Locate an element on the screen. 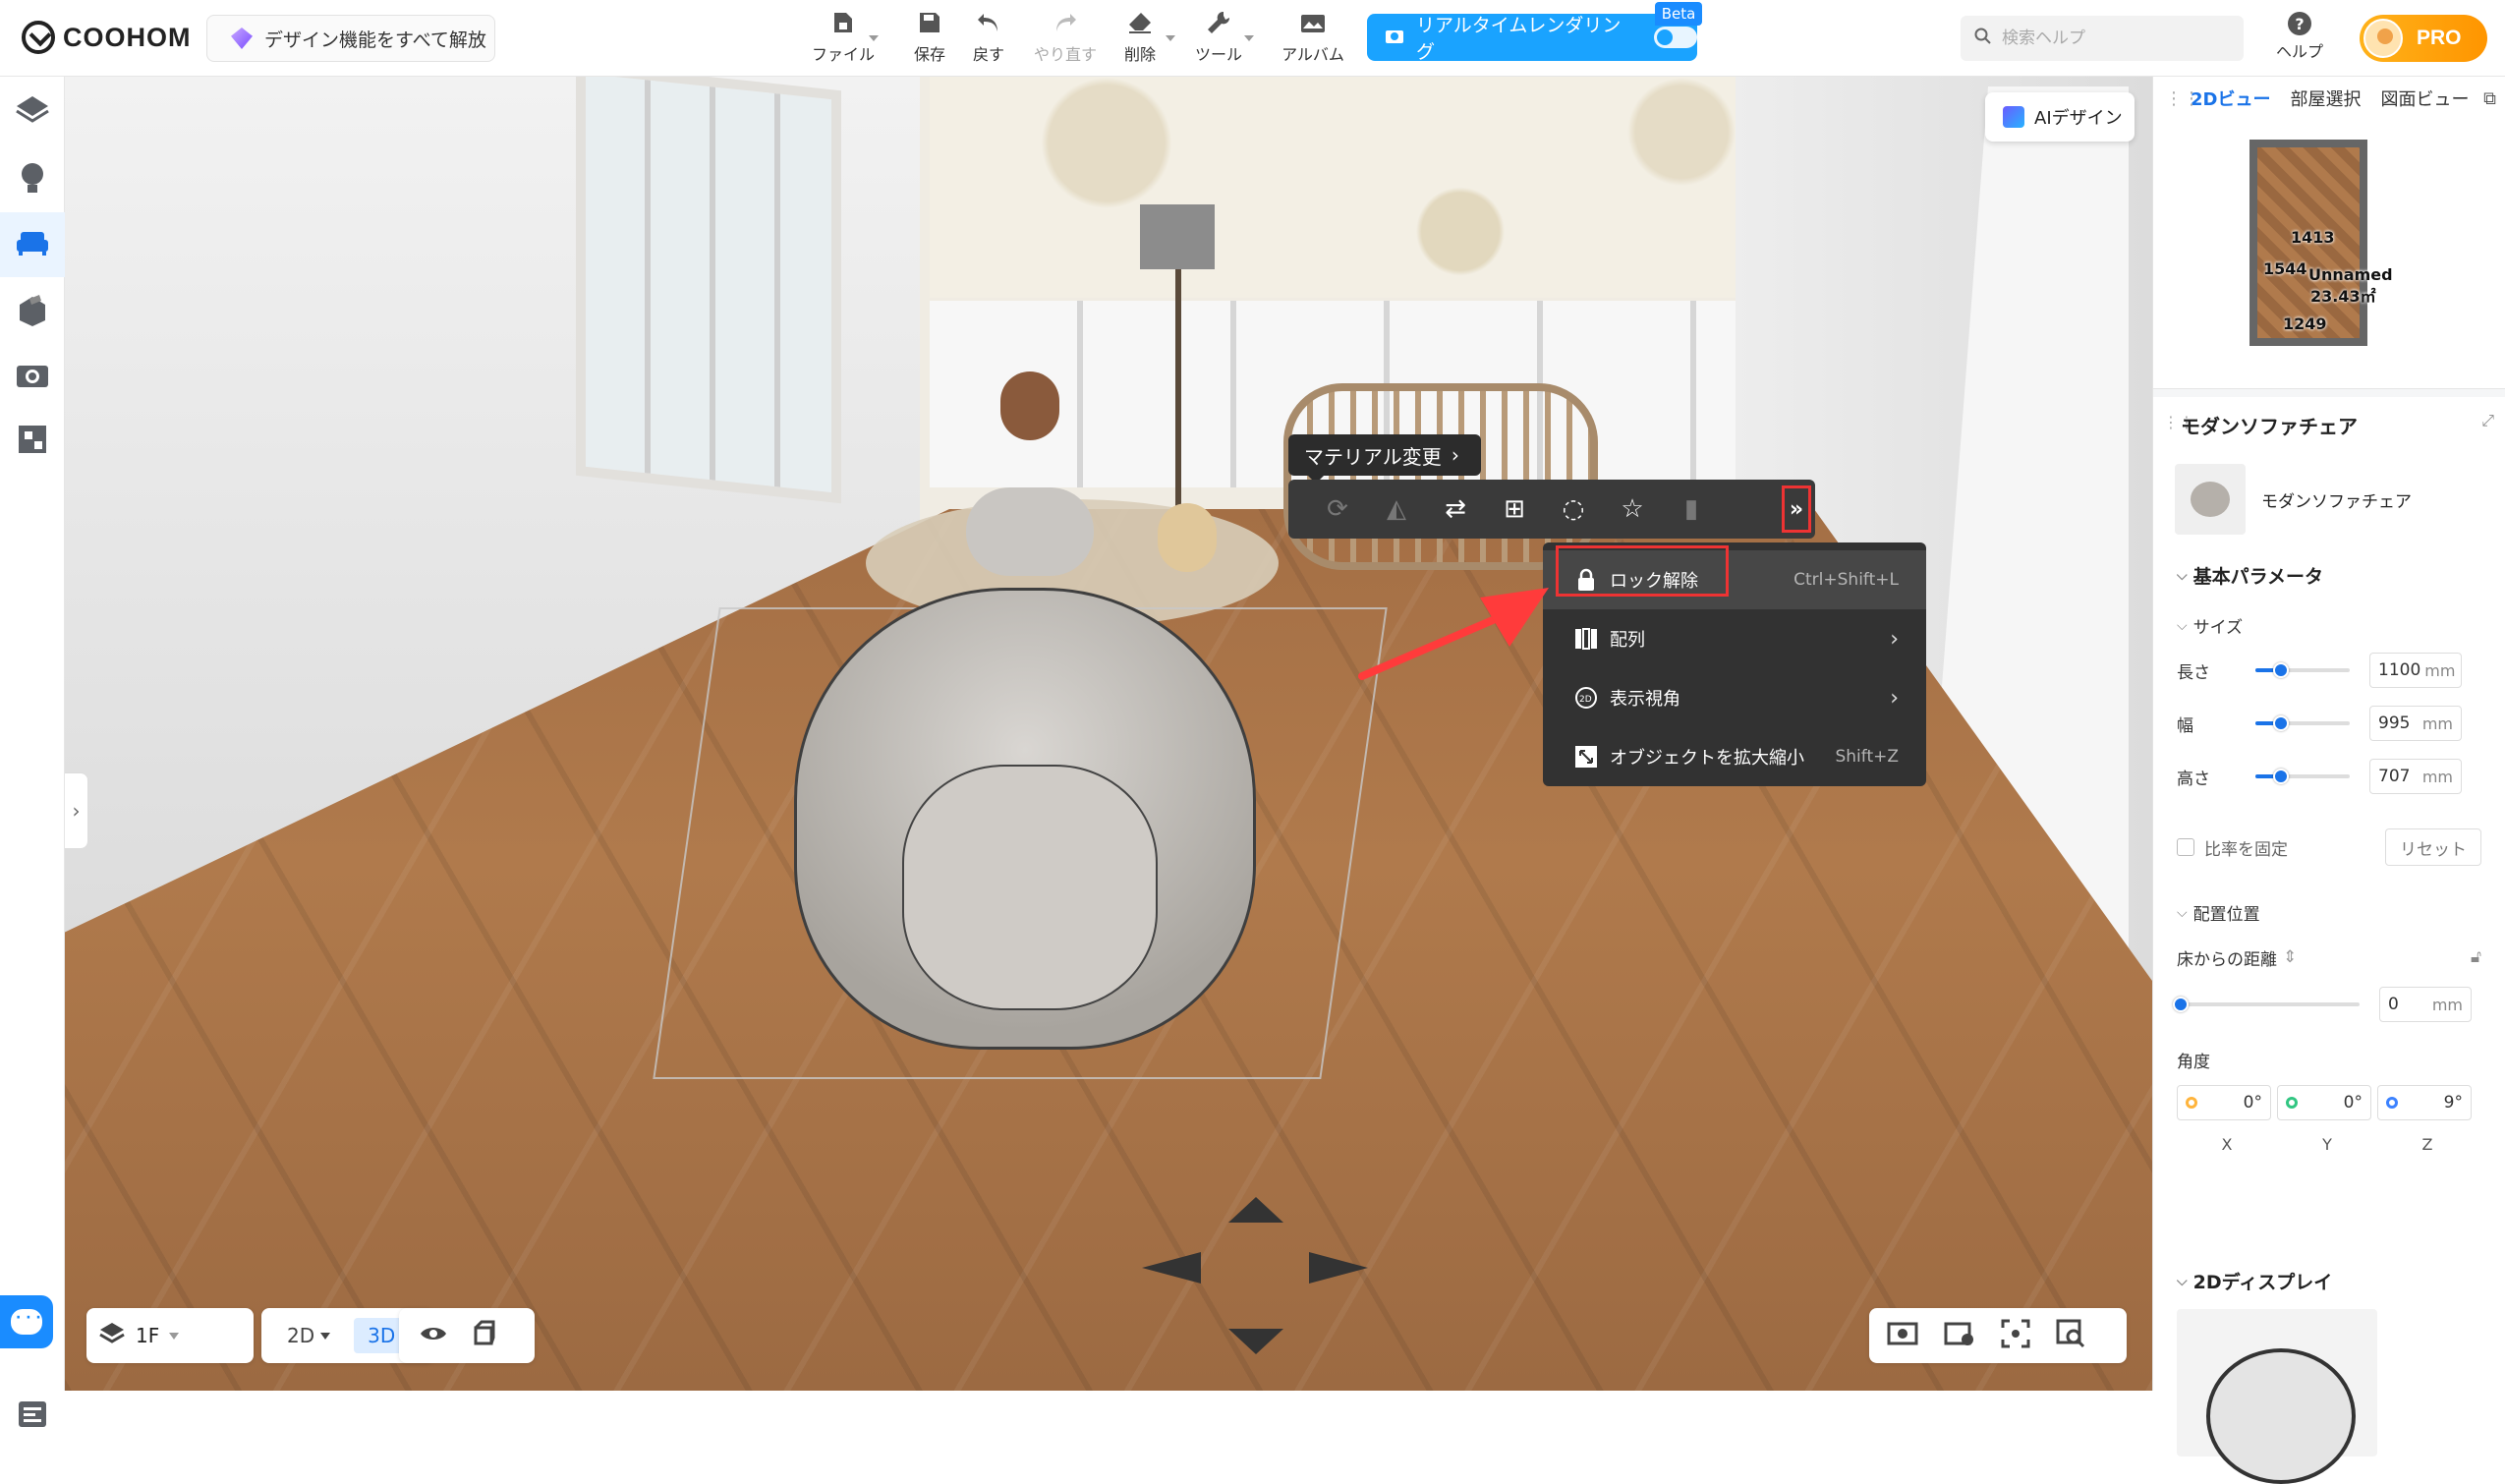 The image size is (2505, 1484). plush-monkey is located at coordinates (1029, 405).